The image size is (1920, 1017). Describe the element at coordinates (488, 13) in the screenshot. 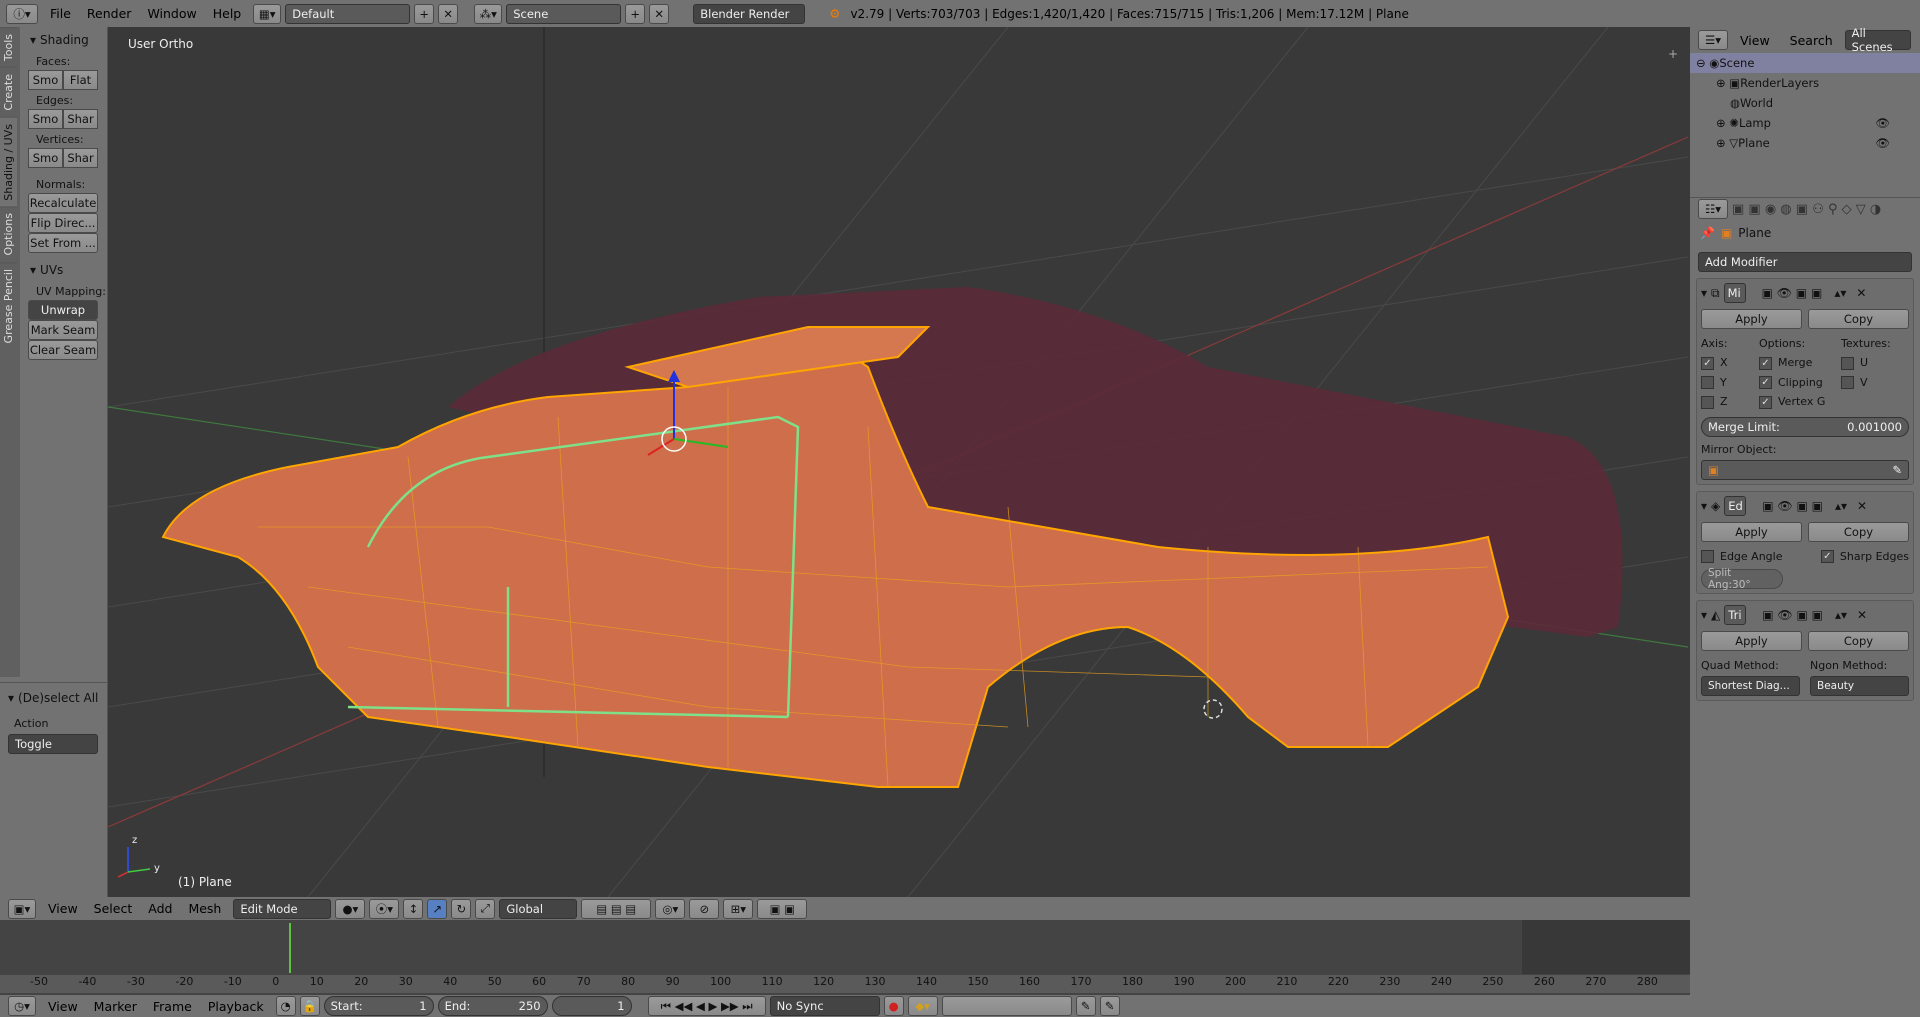

I see `scene-icon: ⁂▾` at that location.